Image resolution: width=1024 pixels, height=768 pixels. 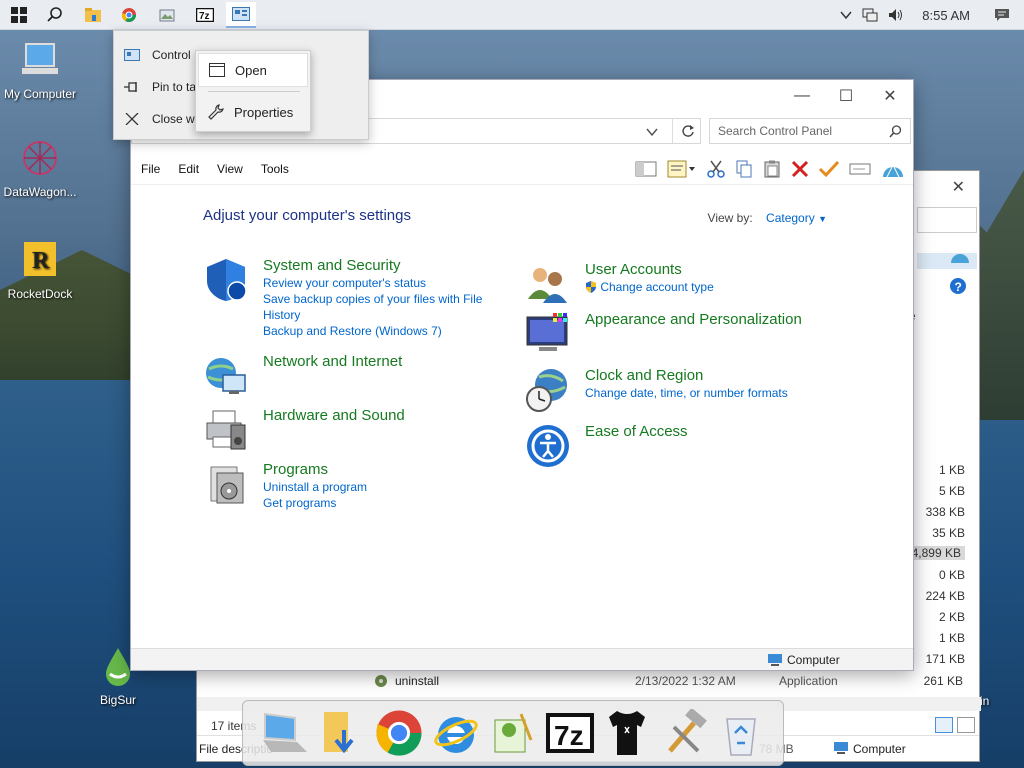 What do you see at coordinates (378, 331) in the screenshot?
I see `link-backup-restore: Backup and Restore (Windows 7)` at bounding box center [378, 331].